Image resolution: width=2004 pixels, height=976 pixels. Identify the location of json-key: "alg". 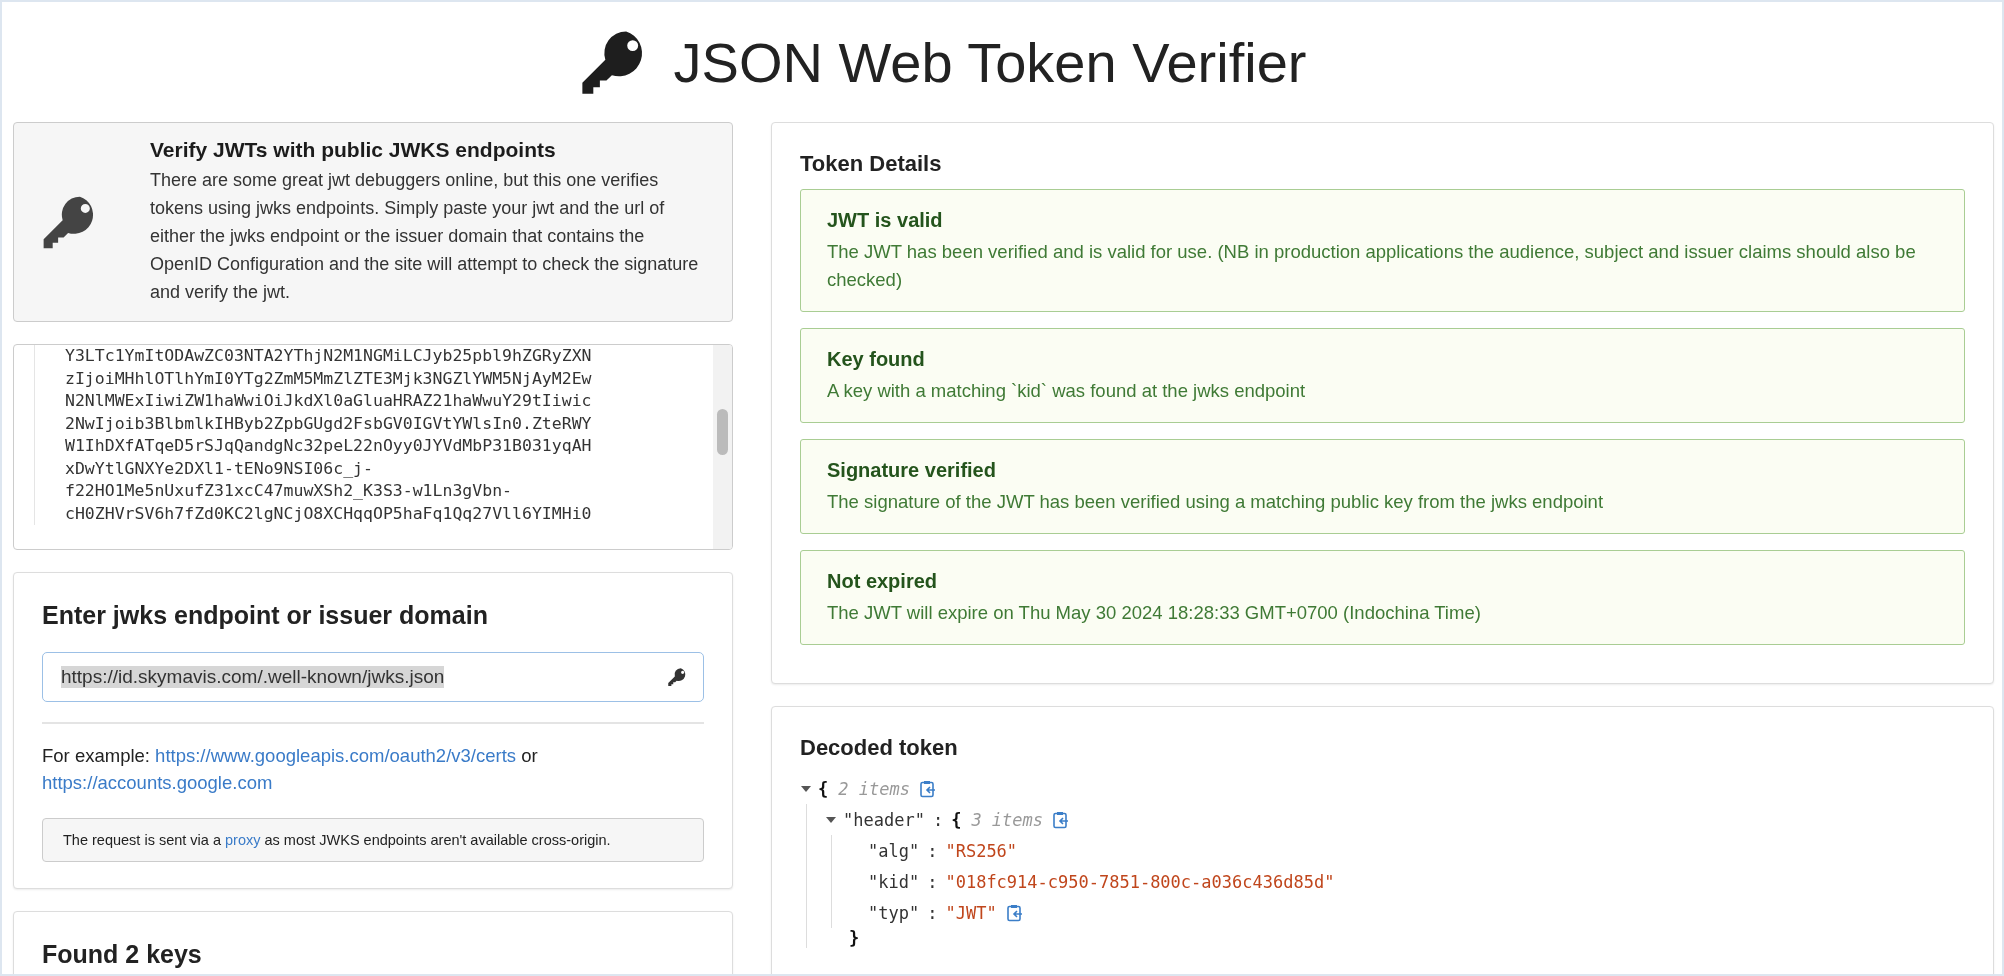
(894, 850).